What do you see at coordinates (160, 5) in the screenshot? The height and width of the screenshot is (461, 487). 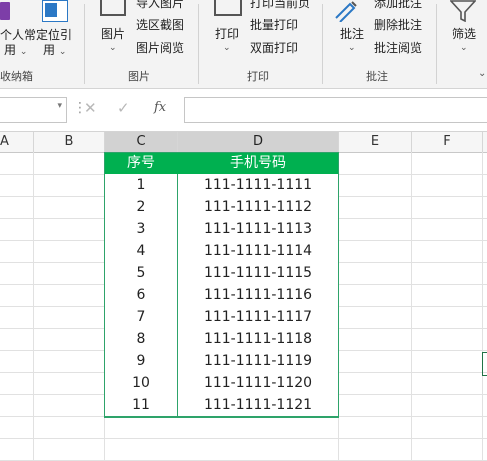 I see `import-picture-button: 导入图片` at bounding box center [160, 5].